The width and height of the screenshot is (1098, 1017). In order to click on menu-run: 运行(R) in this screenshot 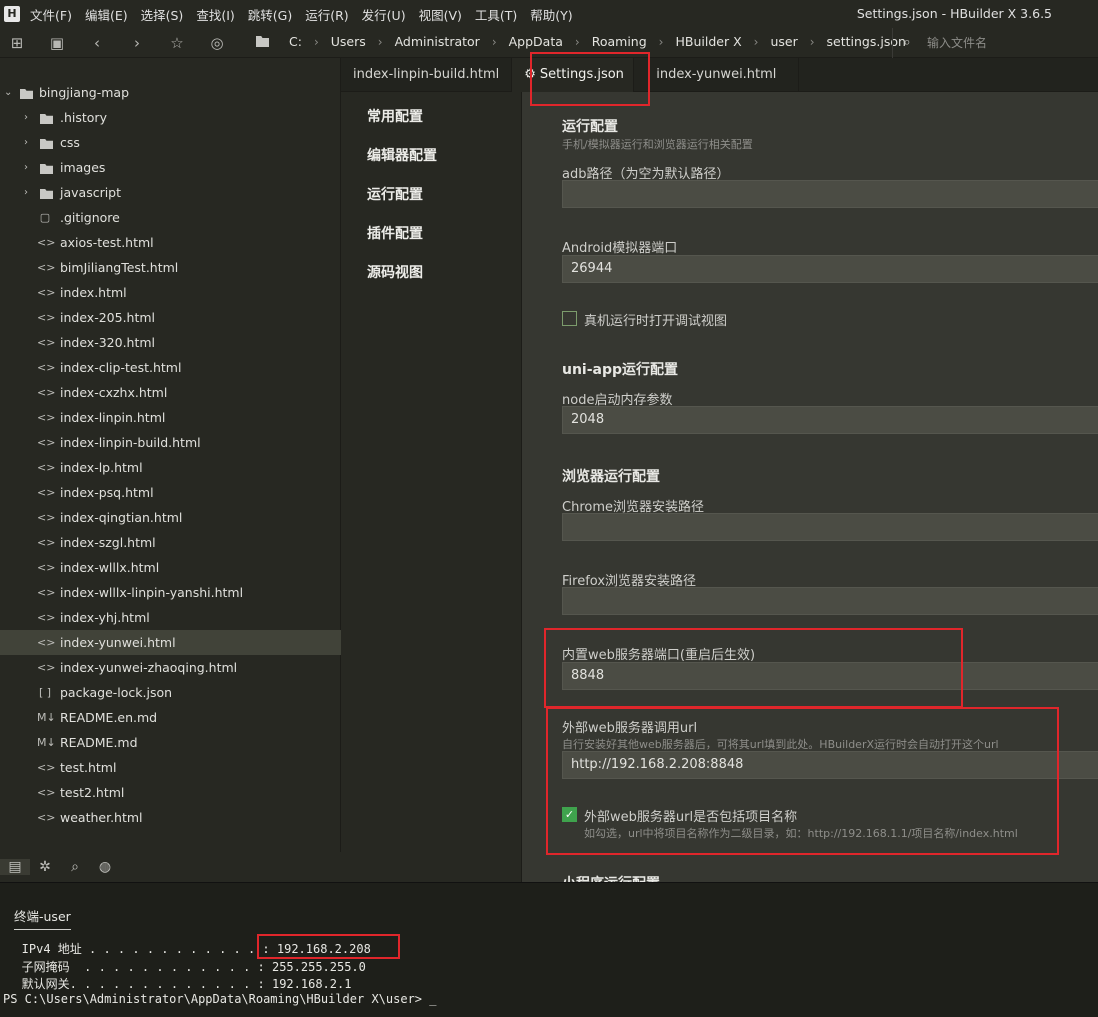, I will do `click(326, 14)`.